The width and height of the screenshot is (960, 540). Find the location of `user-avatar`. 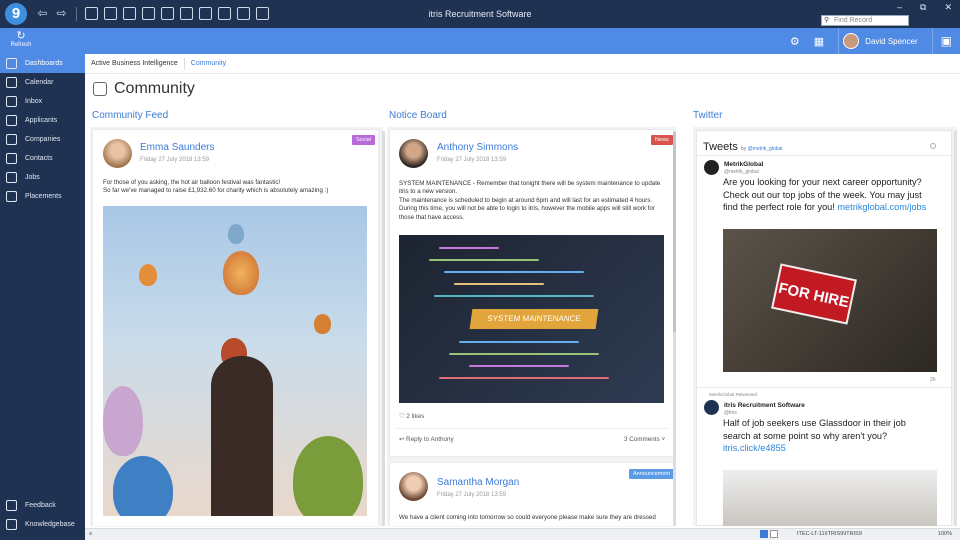

user-avatar is located at coordinates (851, 41).